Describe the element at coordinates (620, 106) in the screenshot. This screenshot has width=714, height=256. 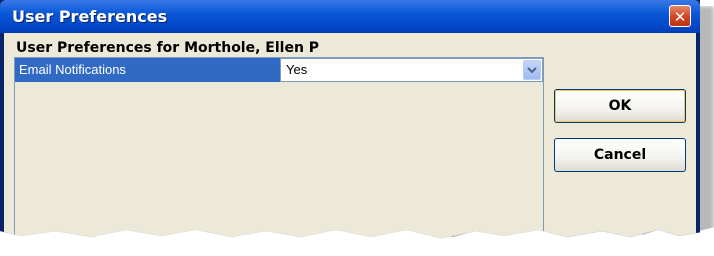
I see `ok-button: OK` at that location.